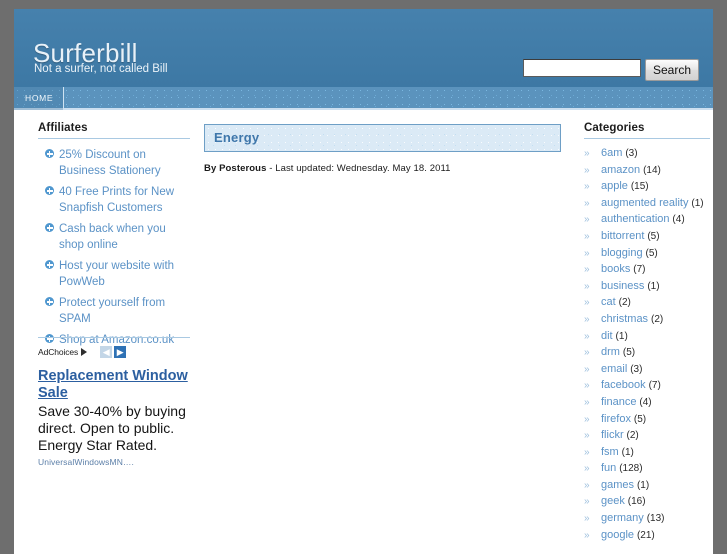 The image size is (727, 554). I want to click on category-list-item: » books (7), so click(647, 269).